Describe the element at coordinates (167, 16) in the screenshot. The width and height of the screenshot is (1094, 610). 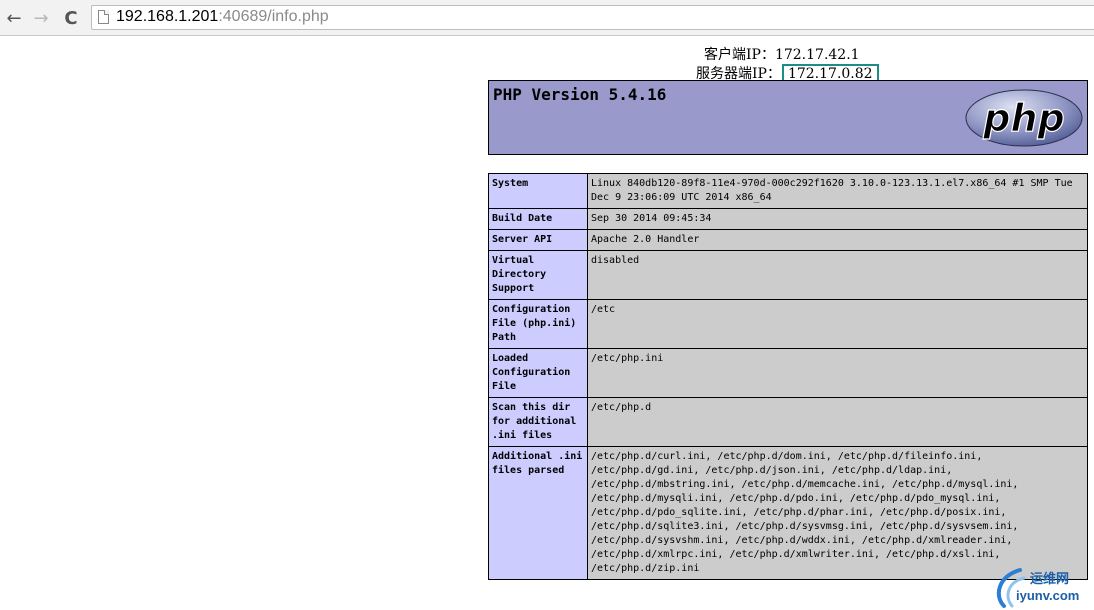
I see `url-host: 192.168.1.201` at that location.